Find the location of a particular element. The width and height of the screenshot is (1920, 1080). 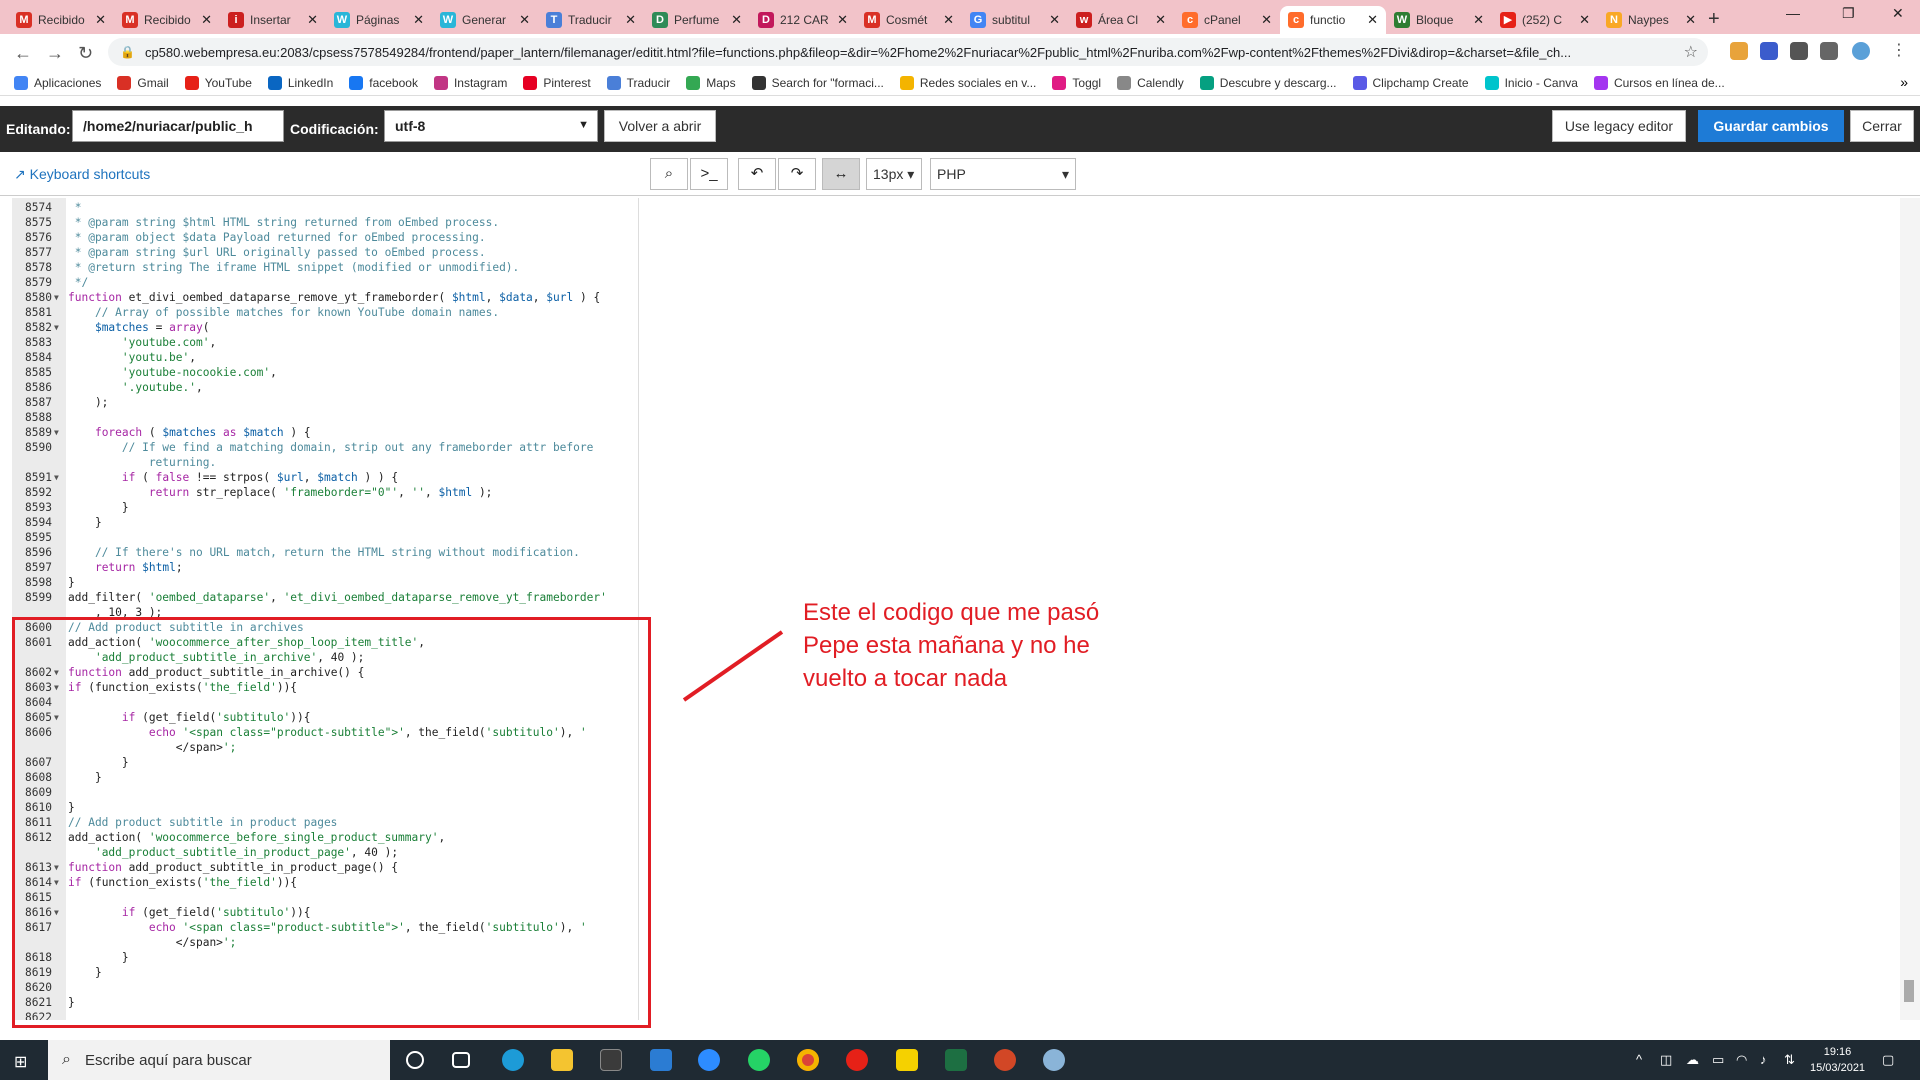

bookmark-item: Toggl is located at coordinates (1076, 82).